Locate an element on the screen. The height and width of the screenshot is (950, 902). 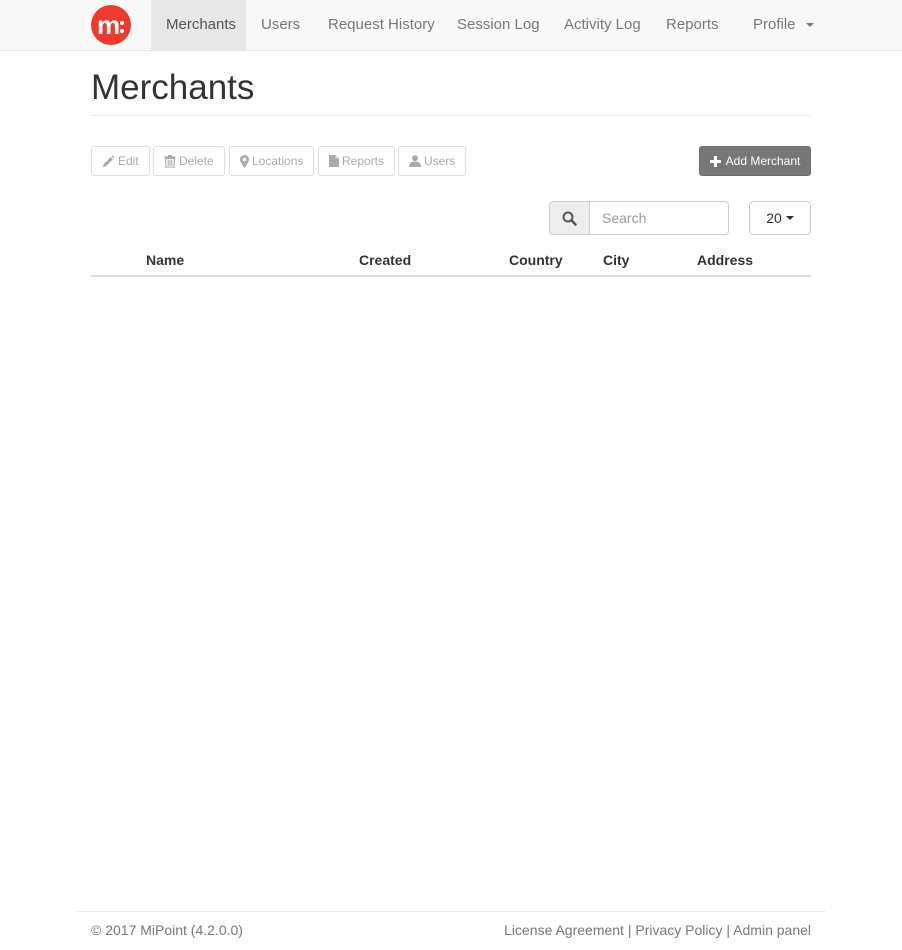
nav-request-history: Request History is located at coordinates (381, 25).